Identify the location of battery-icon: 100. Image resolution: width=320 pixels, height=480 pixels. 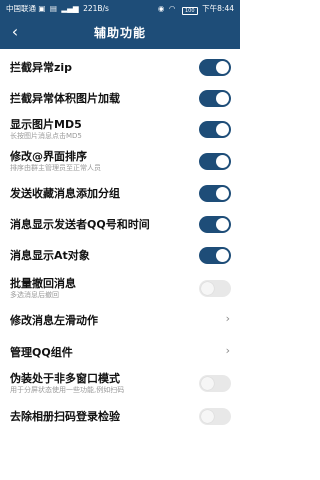
(189, 11).